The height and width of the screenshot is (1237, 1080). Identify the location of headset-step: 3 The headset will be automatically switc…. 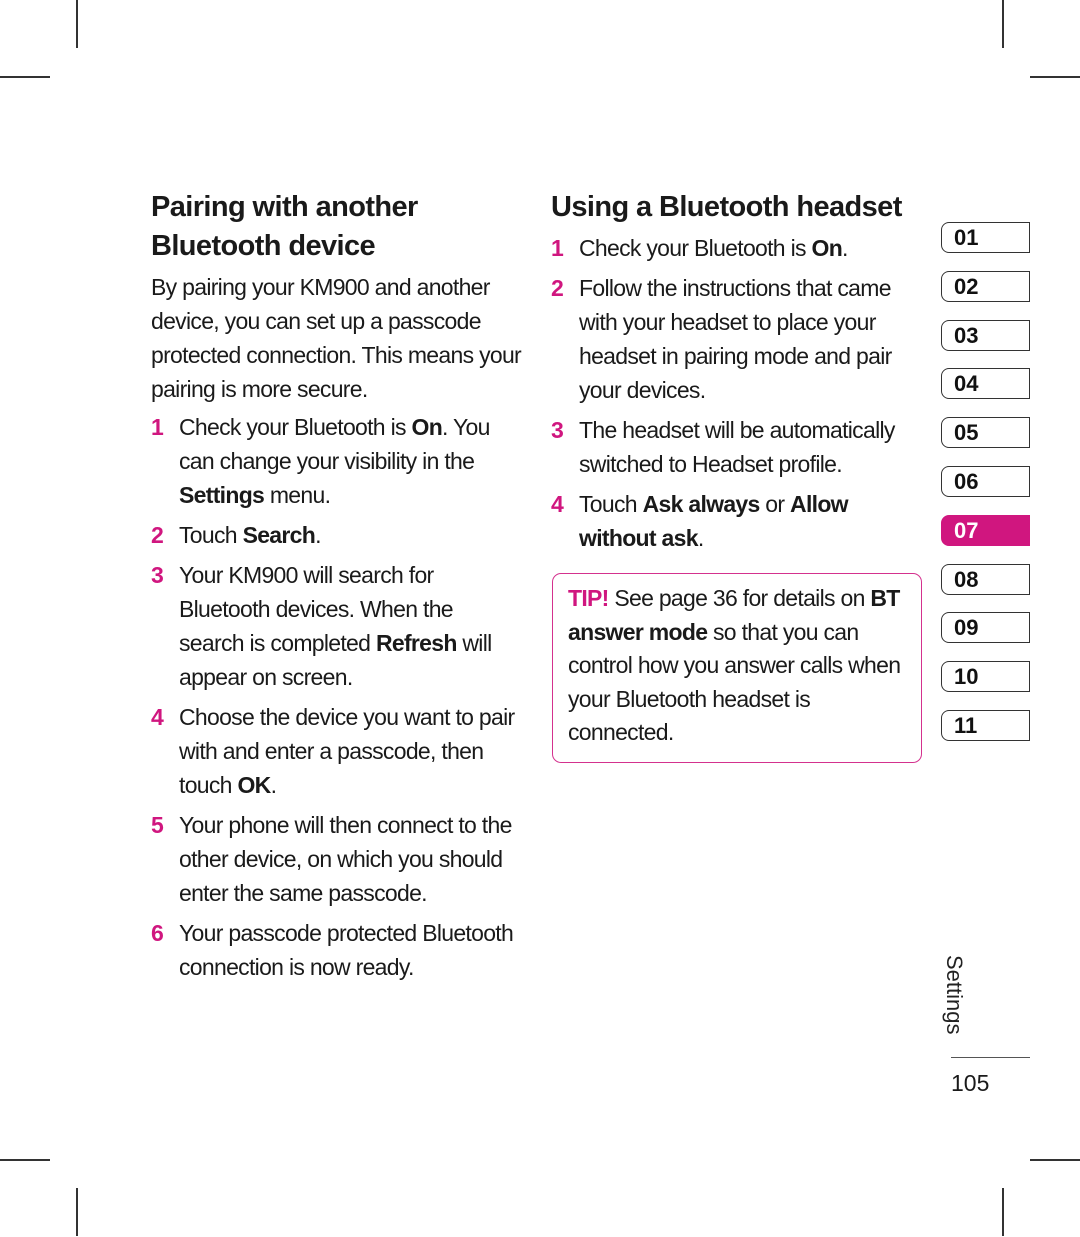
(739, 447).